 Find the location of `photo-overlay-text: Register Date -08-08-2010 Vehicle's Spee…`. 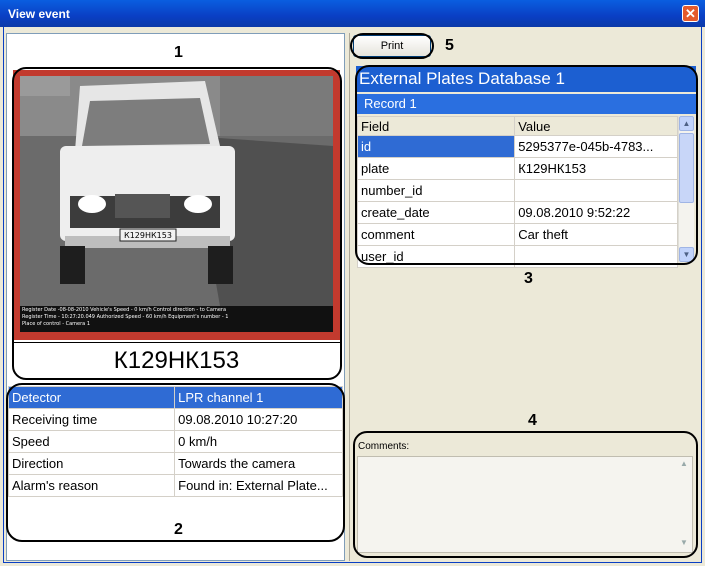

photo-overlay-text: Register Date -08-08-2010 Vehicle's Spee… is located at coordinates (176, 317).